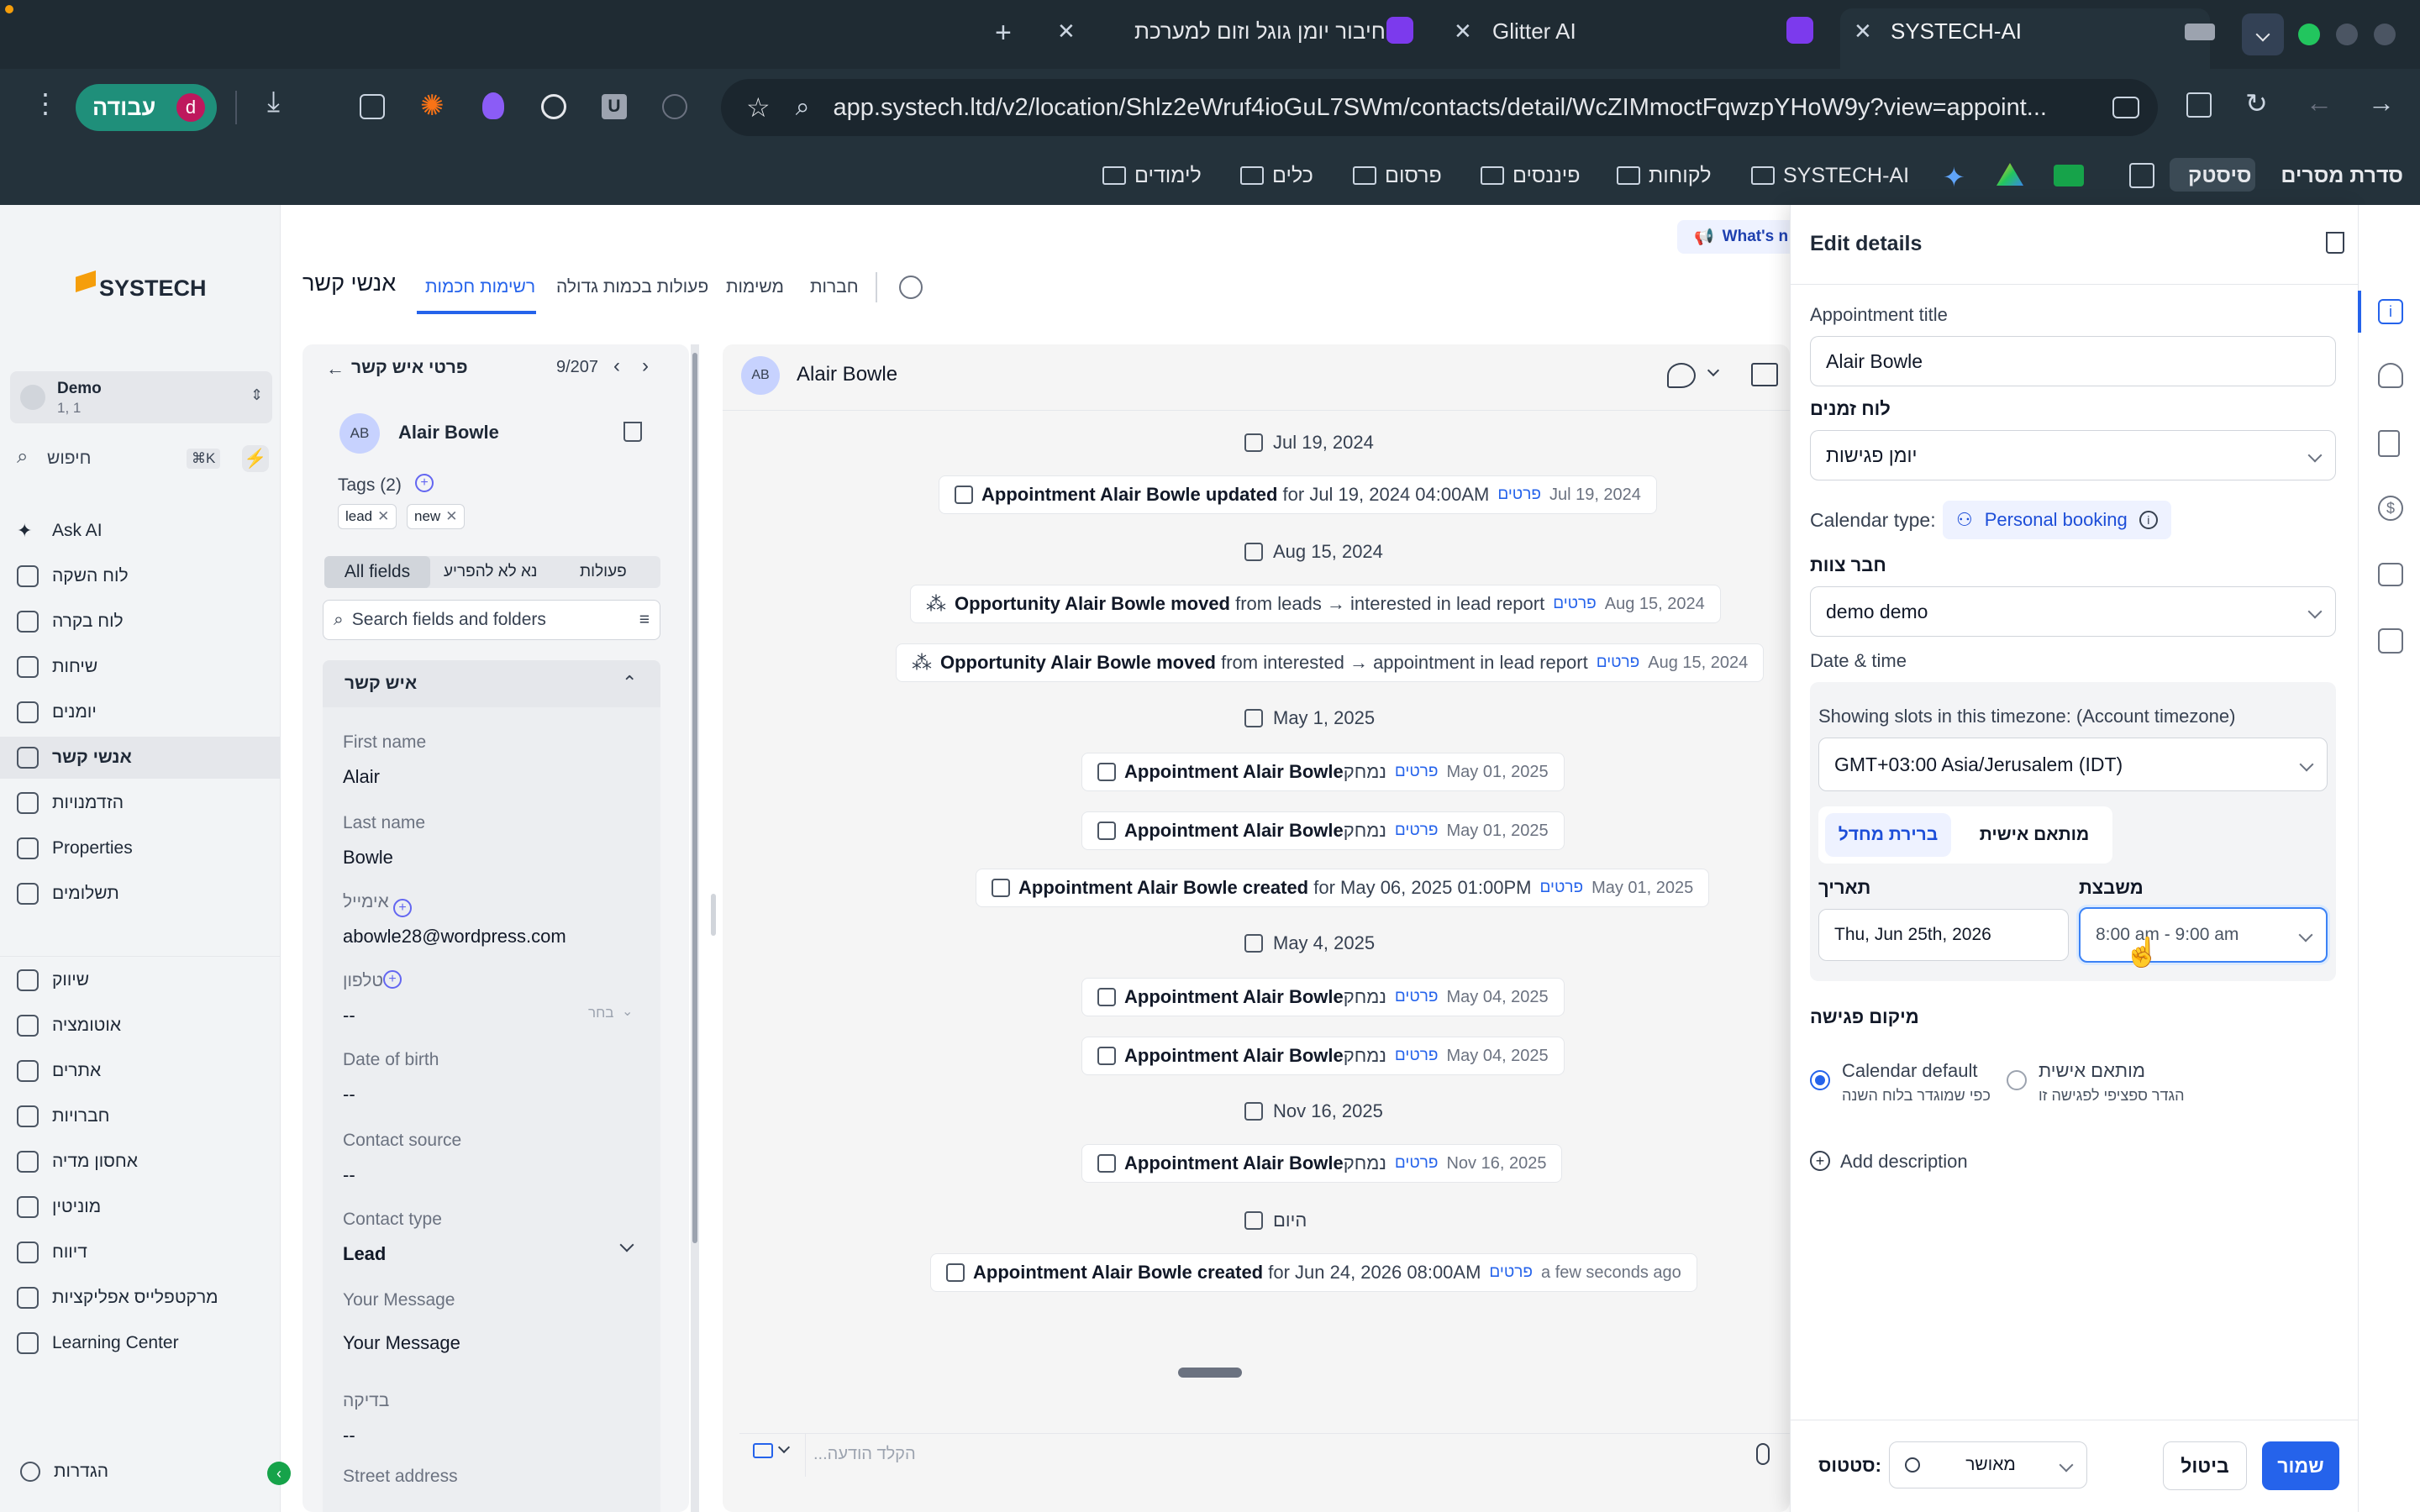  I want to click on collapse-sidebar-button: ‹, so click(279, 1473).